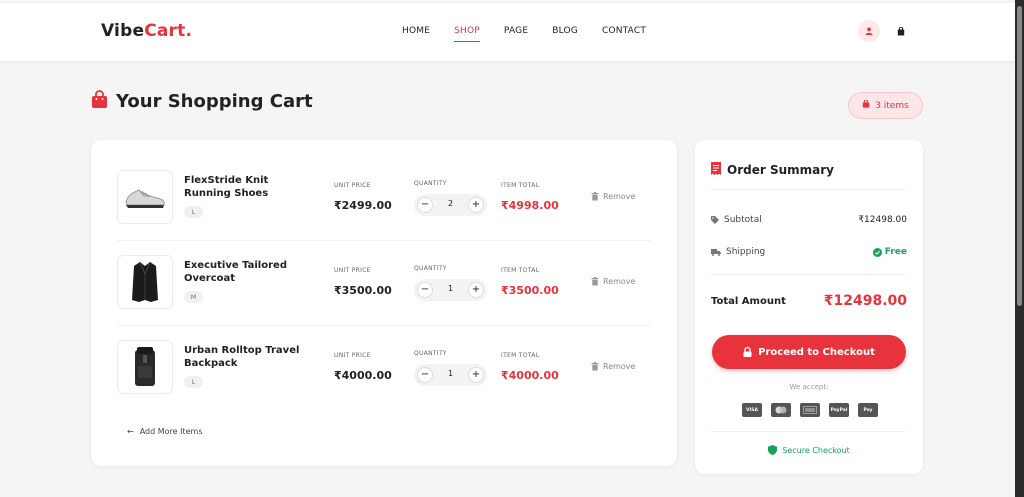 This screenshot has height=497, width=1024. Describe the element at coordinates (809, 387) in the screenshot. I see `we-accept-label: We accept:` at that location.